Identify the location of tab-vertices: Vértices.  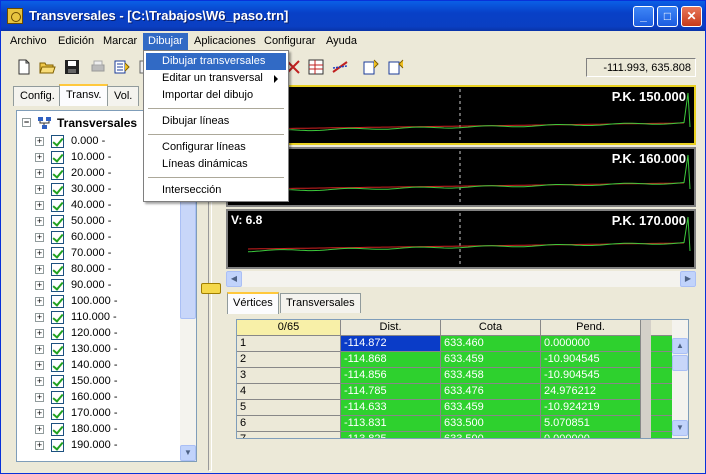
(253, 303).